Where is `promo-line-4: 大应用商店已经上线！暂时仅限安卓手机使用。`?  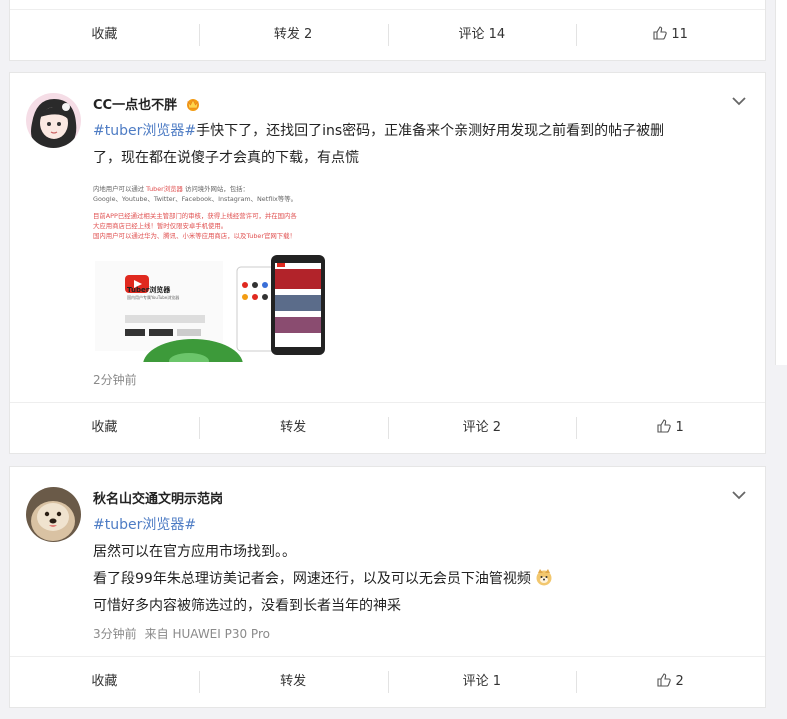
promo-line-4: 大应用商店已经上线！暂时仅限安卓手机使用。 is located at coordinates (160, 226).